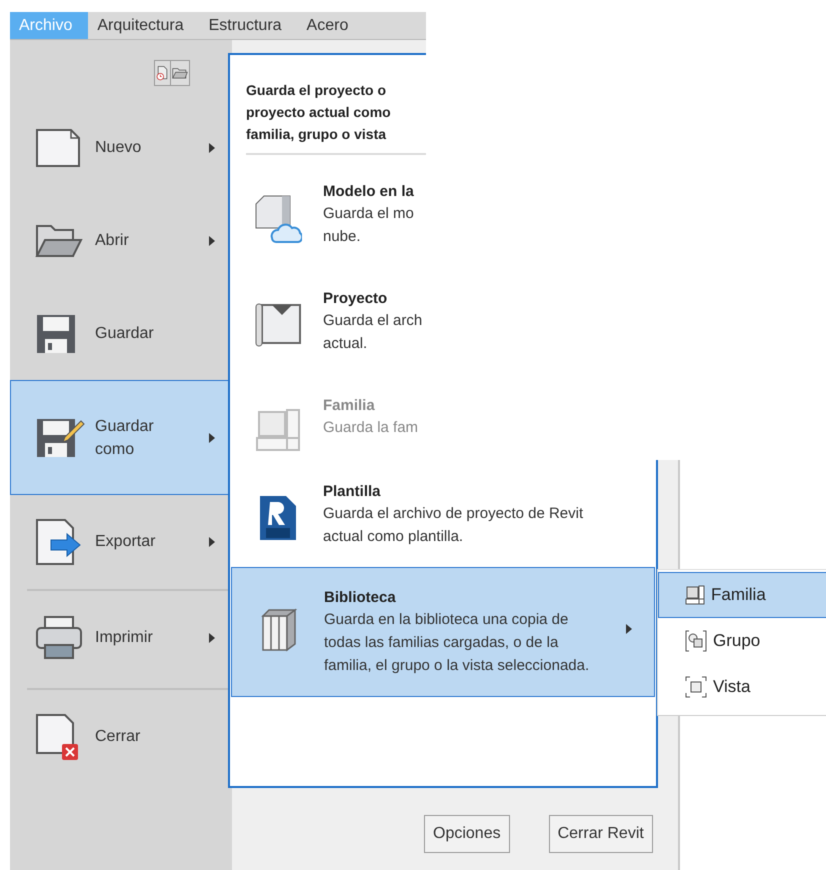 This screenshot has height=870, width=826. What do you see at coordinates (121, 147) in the screenshot?
I see `backstage-menu-item: Nuevo` at bounding box center [121, 147].